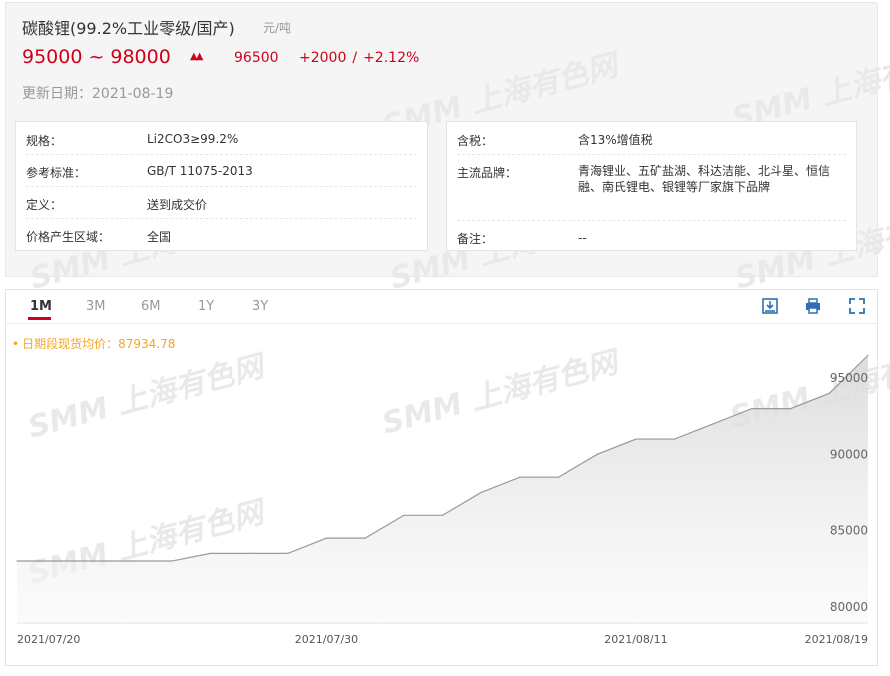 This screenshot has height=676, width=890. Describe the element at coordinates (849, 607) in the screenshot. I see `y-tick-label: 80000` at that location.